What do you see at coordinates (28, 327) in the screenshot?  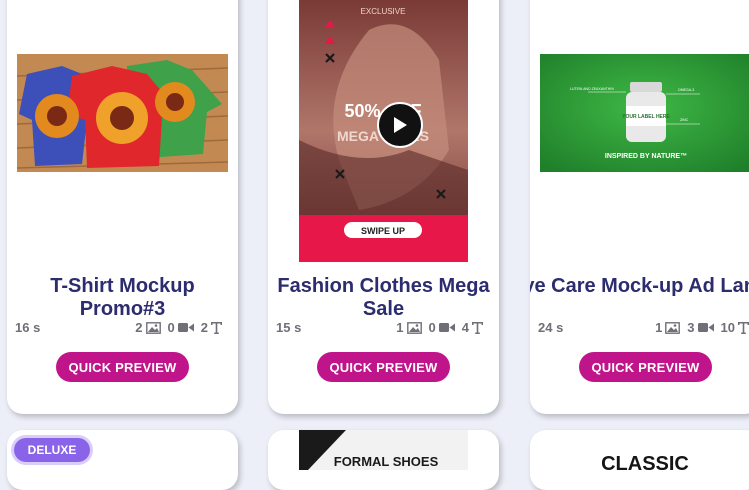 I see `duration: 16 s` at bounding box center [28, 327].